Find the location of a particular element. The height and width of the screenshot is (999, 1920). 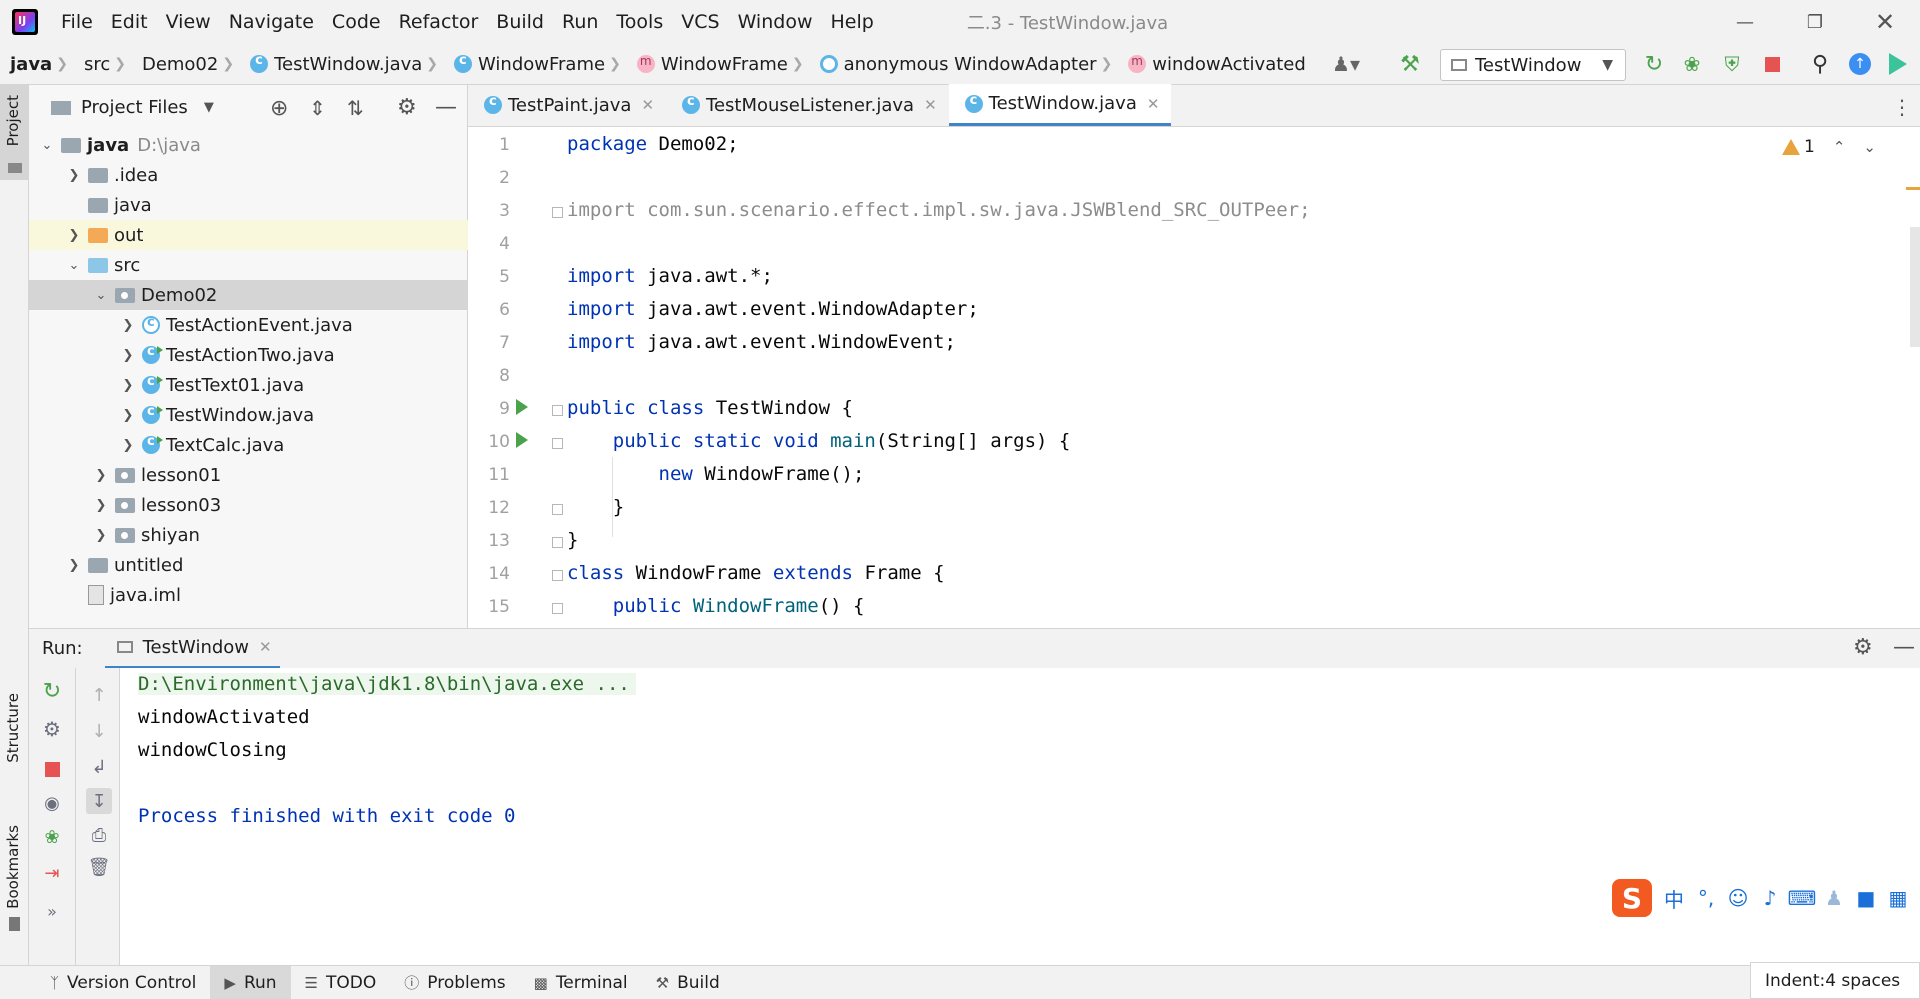

breadcrumb-constructor: WindowFrame❯ is located at coordinates (718, 64).